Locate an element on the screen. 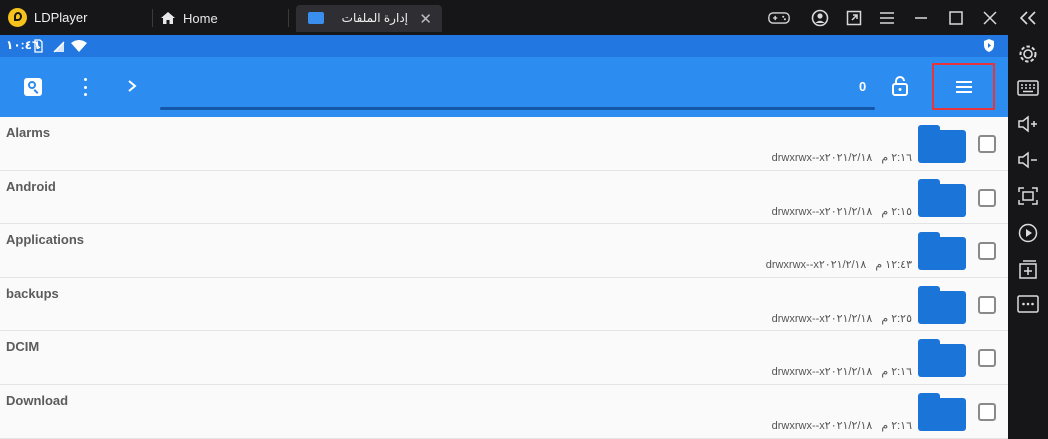  list-item: backups drwxrwx--x ٢:٢٥ م ٢٠٢١/٢/١٨ is located at coordinates (504, 305).